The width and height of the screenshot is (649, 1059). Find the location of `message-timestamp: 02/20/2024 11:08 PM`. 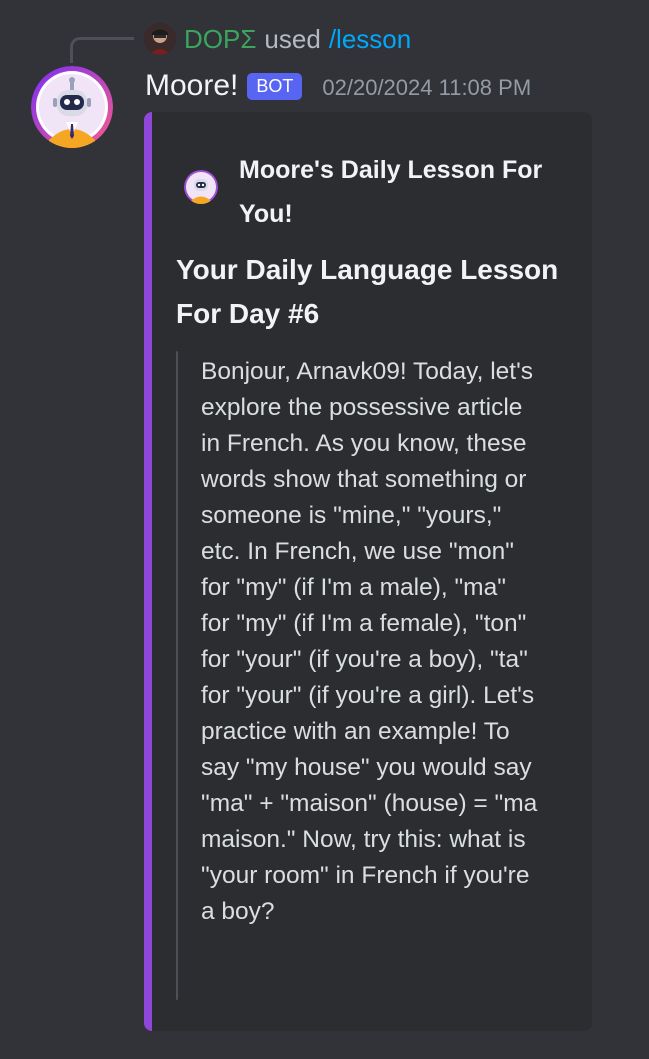

message-timestamp: 02/20/2024 11:08 PM is located at coordinates (426, 88).